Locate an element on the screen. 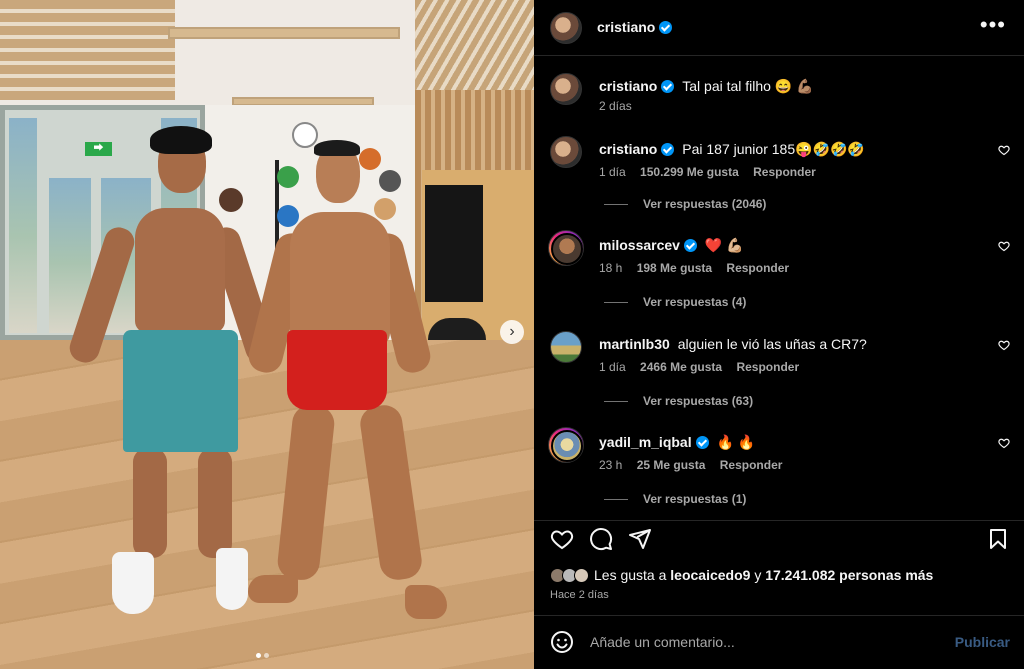 The height and width of the screenshot is (669, 1024). ceiling-light is located at coordinates (284, 33).